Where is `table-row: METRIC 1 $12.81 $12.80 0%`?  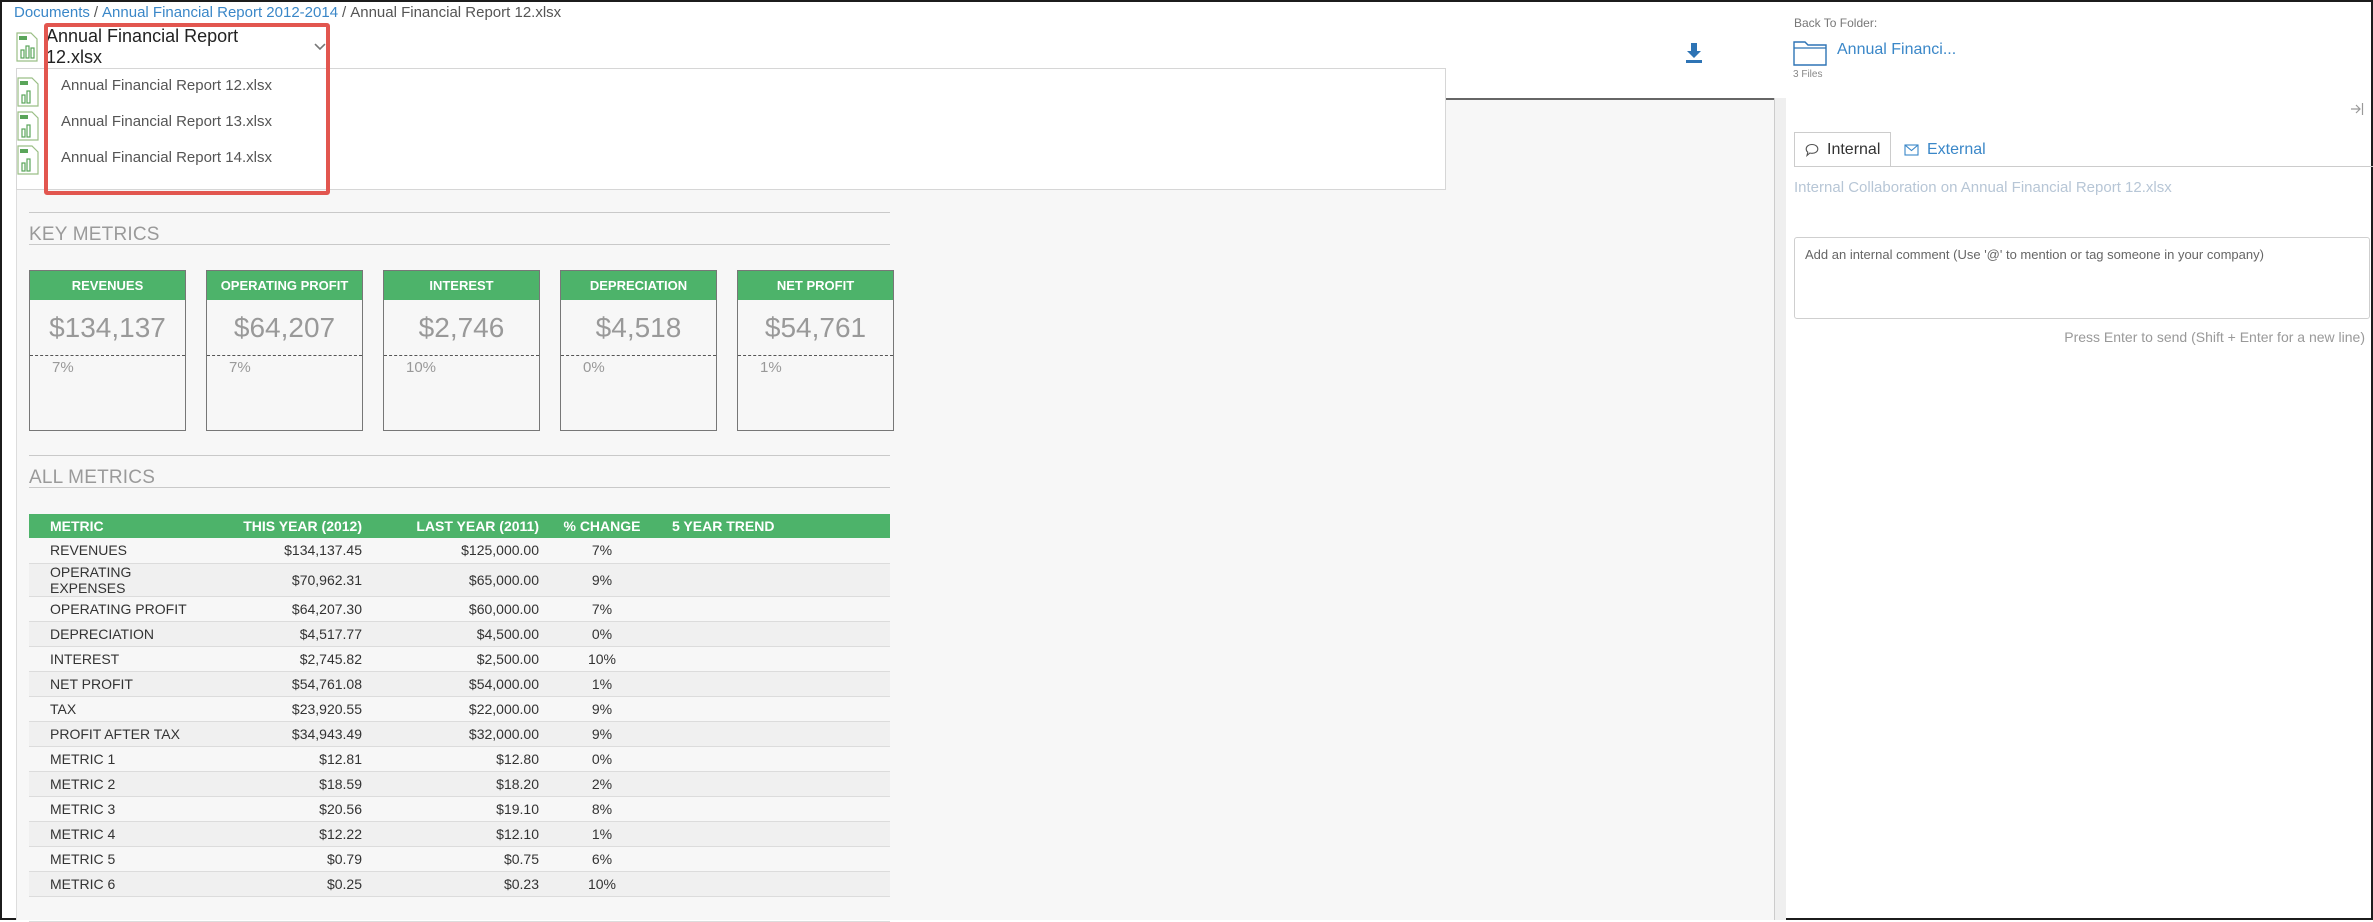 table-row: METRIC 1 $12.81 $12.80 0% is located at coordinates (459, 759).